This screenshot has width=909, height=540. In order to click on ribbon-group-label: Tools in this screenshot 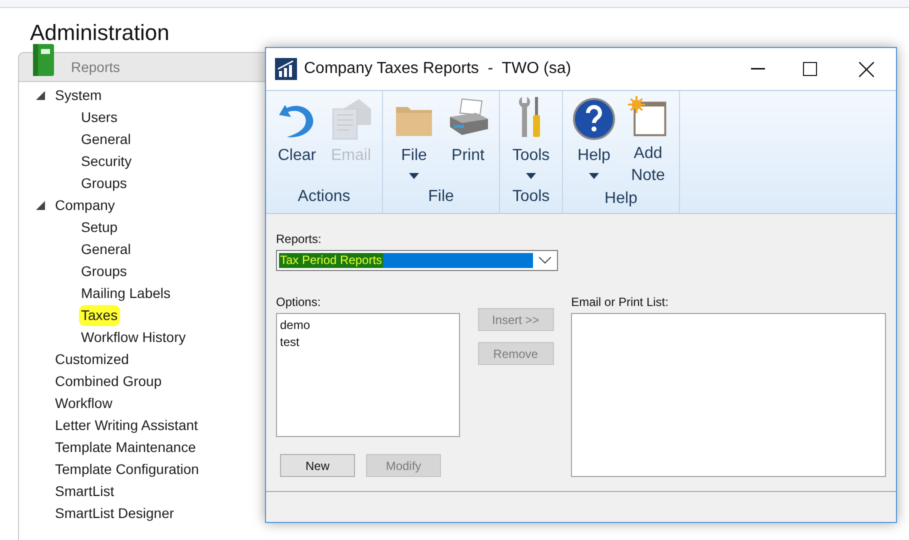, I will do `click(531, 197)`.